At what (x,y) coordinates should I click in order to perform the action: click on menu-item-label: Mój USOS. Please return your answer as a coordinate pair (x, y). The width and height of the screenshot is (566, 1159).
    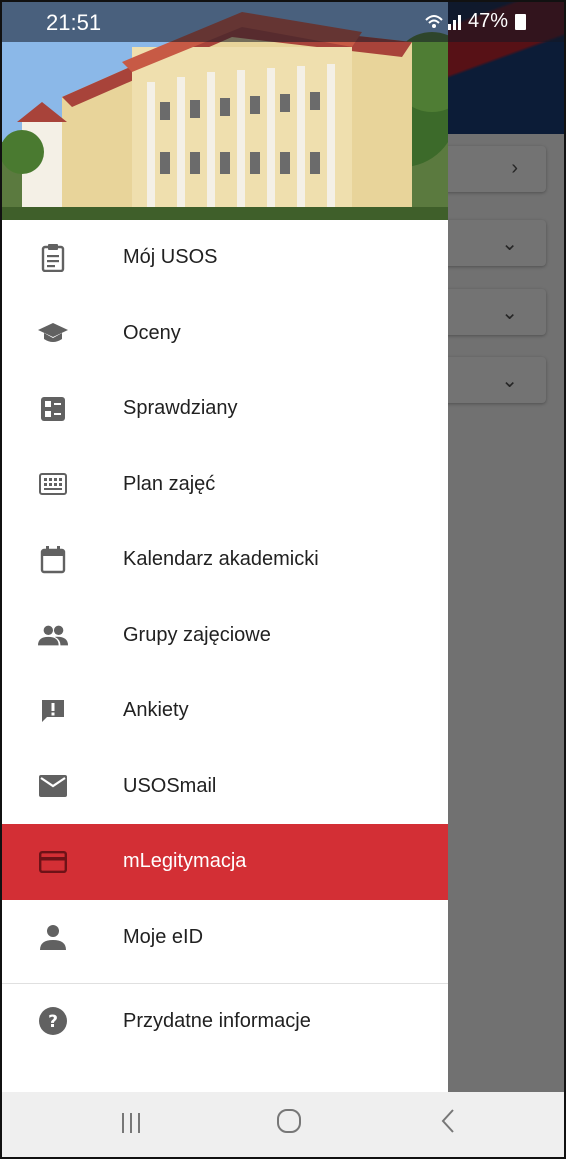
    Looking at the image, I should click on (170, 257).